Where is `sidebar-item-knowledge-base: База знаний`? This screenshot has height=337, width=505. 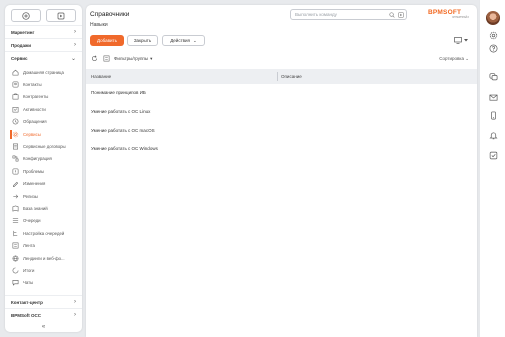 sidebar-item-knowledge-base: База знаний is located at coordinates (43, 208).